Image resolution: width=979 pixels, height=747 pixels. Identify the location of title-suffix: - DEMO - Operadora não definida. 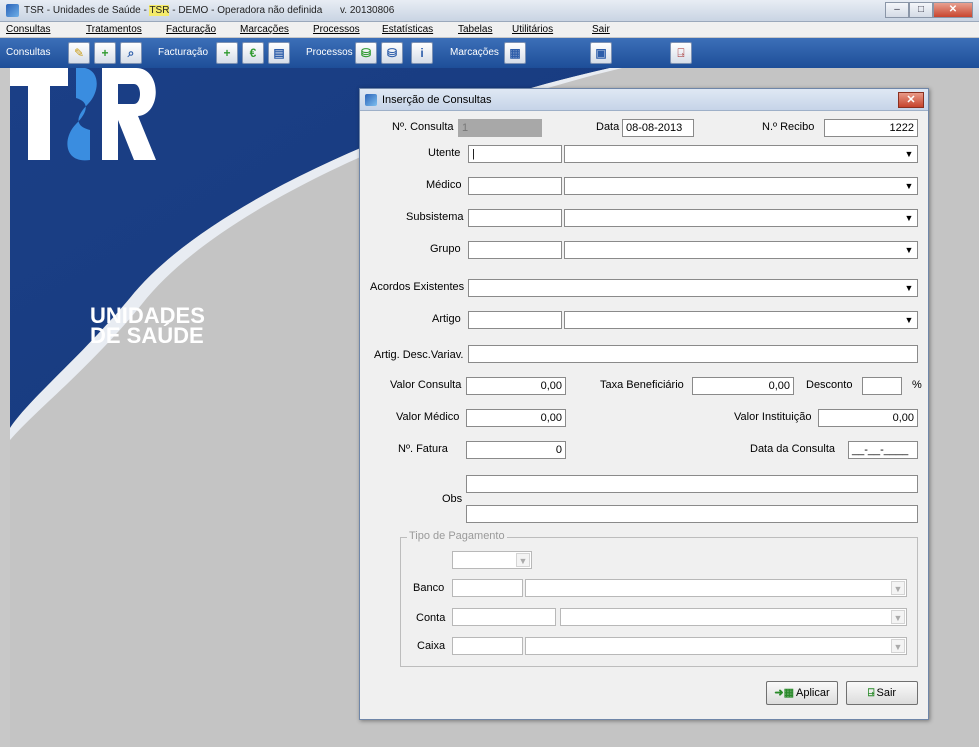
(246, 10).